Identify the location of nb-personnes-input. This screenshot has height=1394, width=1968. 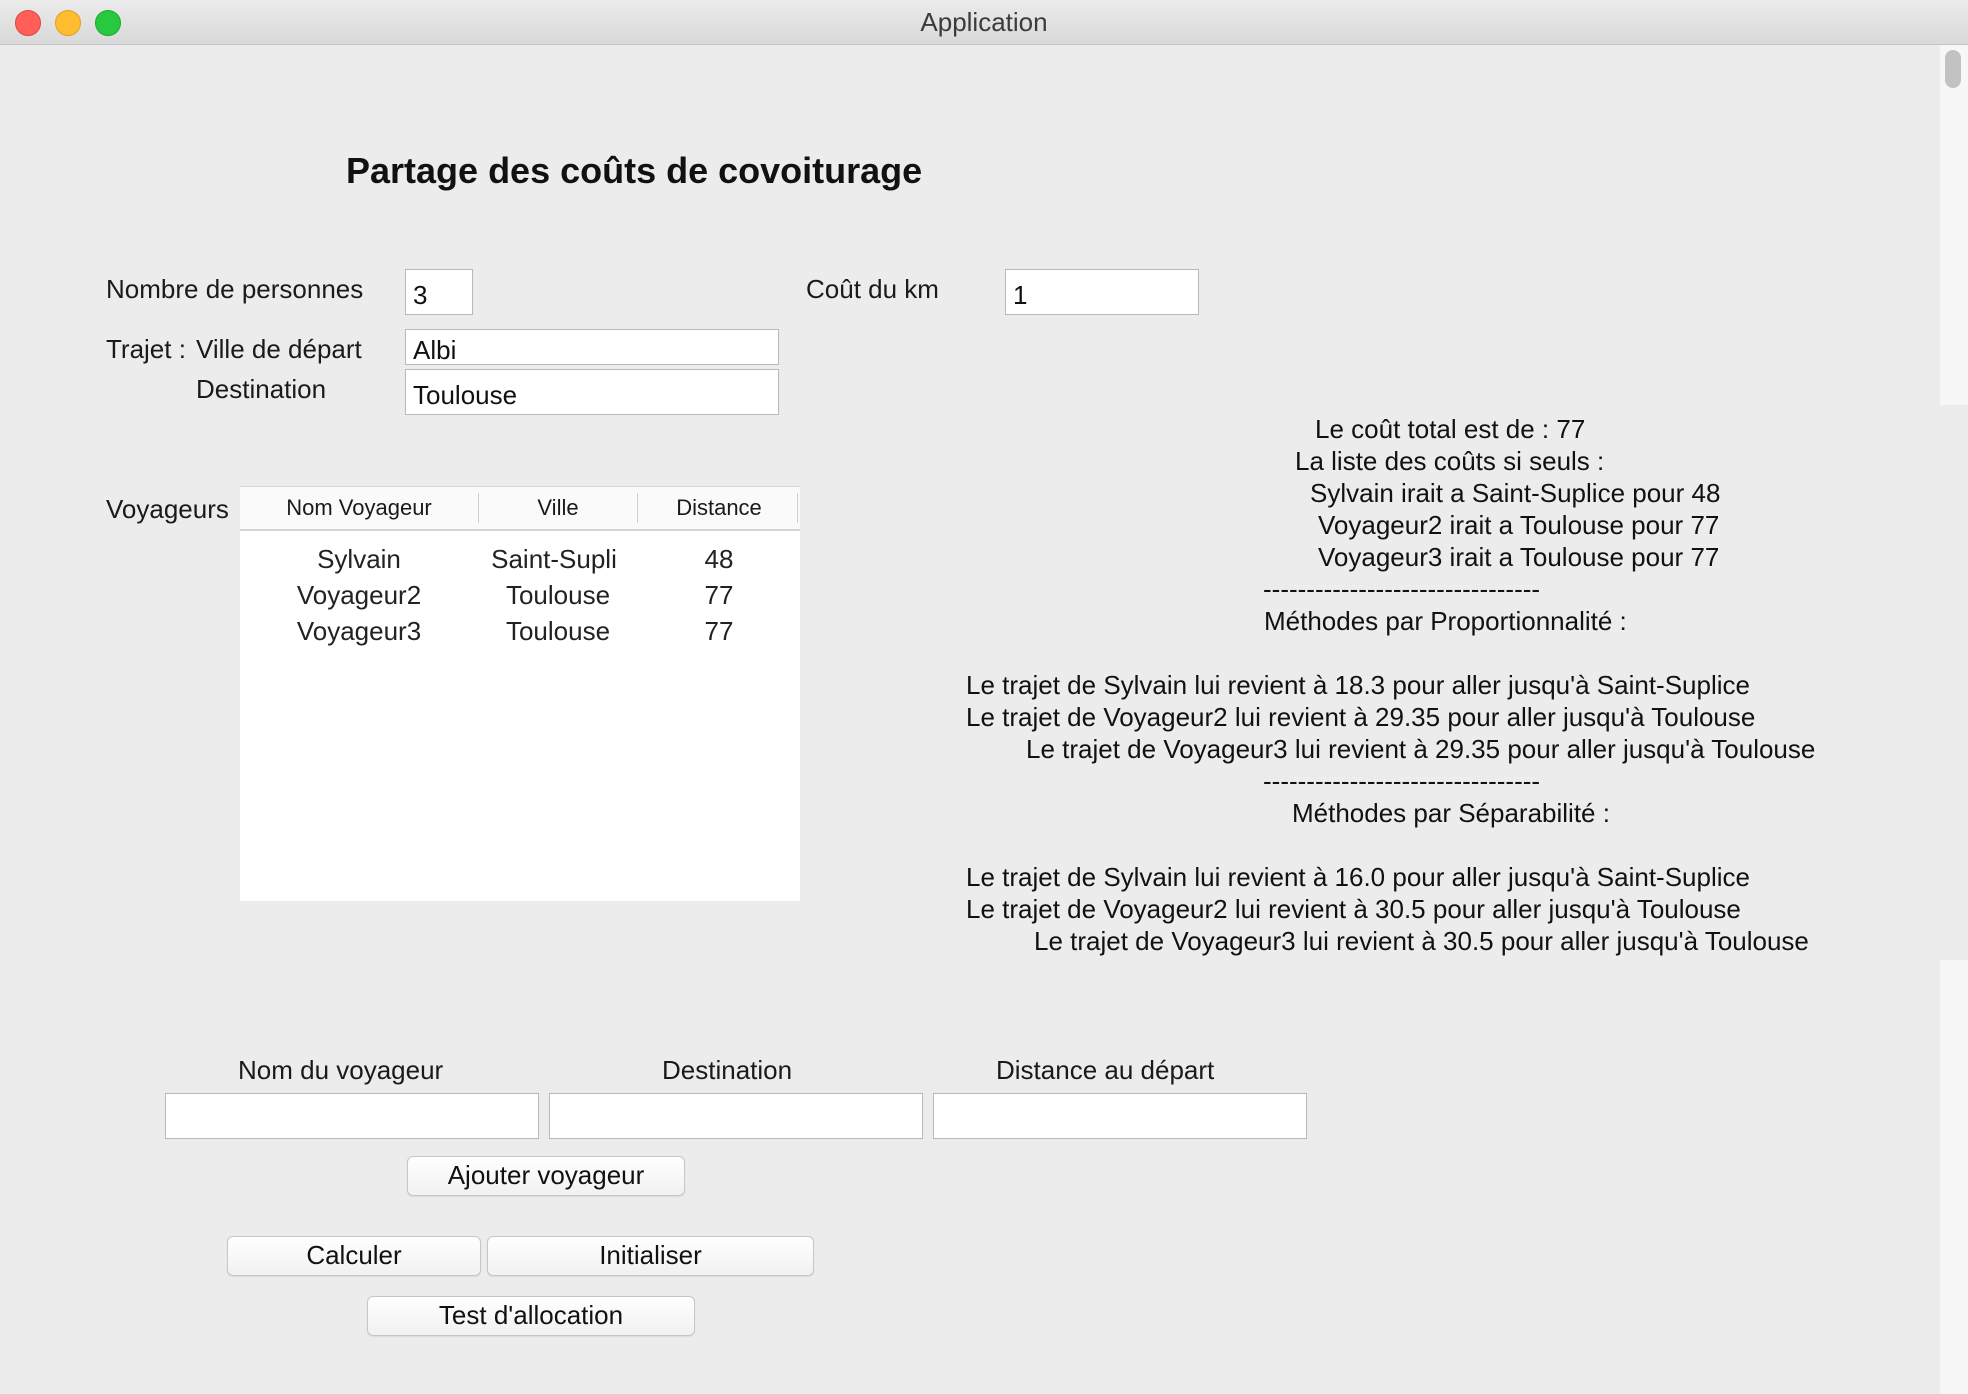
(439, 292).